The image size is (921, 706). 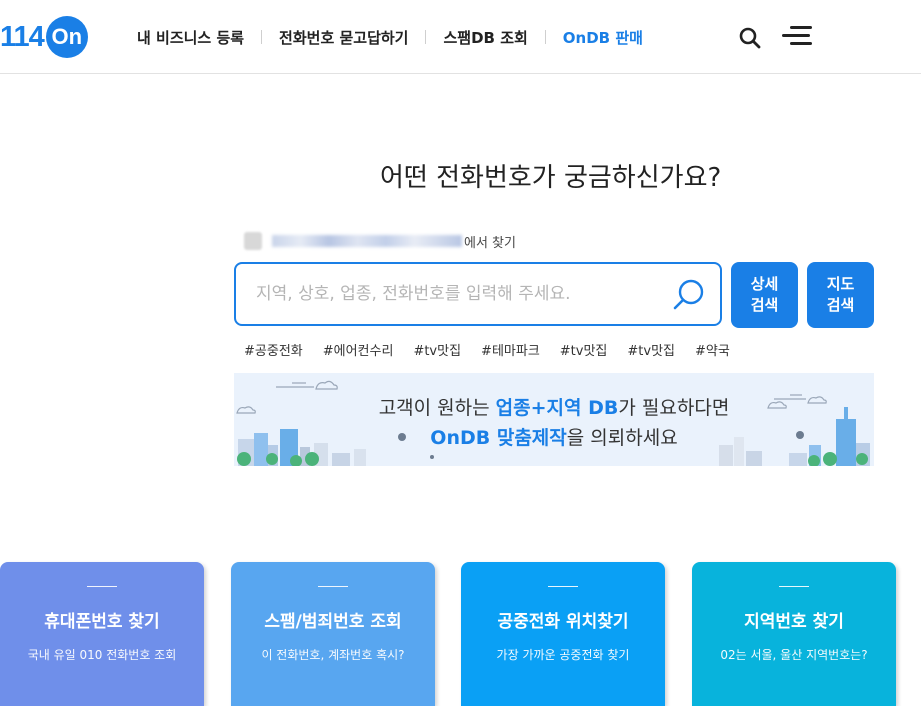 What do you see at coordinates (485, 37) in the screenshot?
I see `nav-spam-db: 스팸DB 조회` at bounding box center [485, 37].